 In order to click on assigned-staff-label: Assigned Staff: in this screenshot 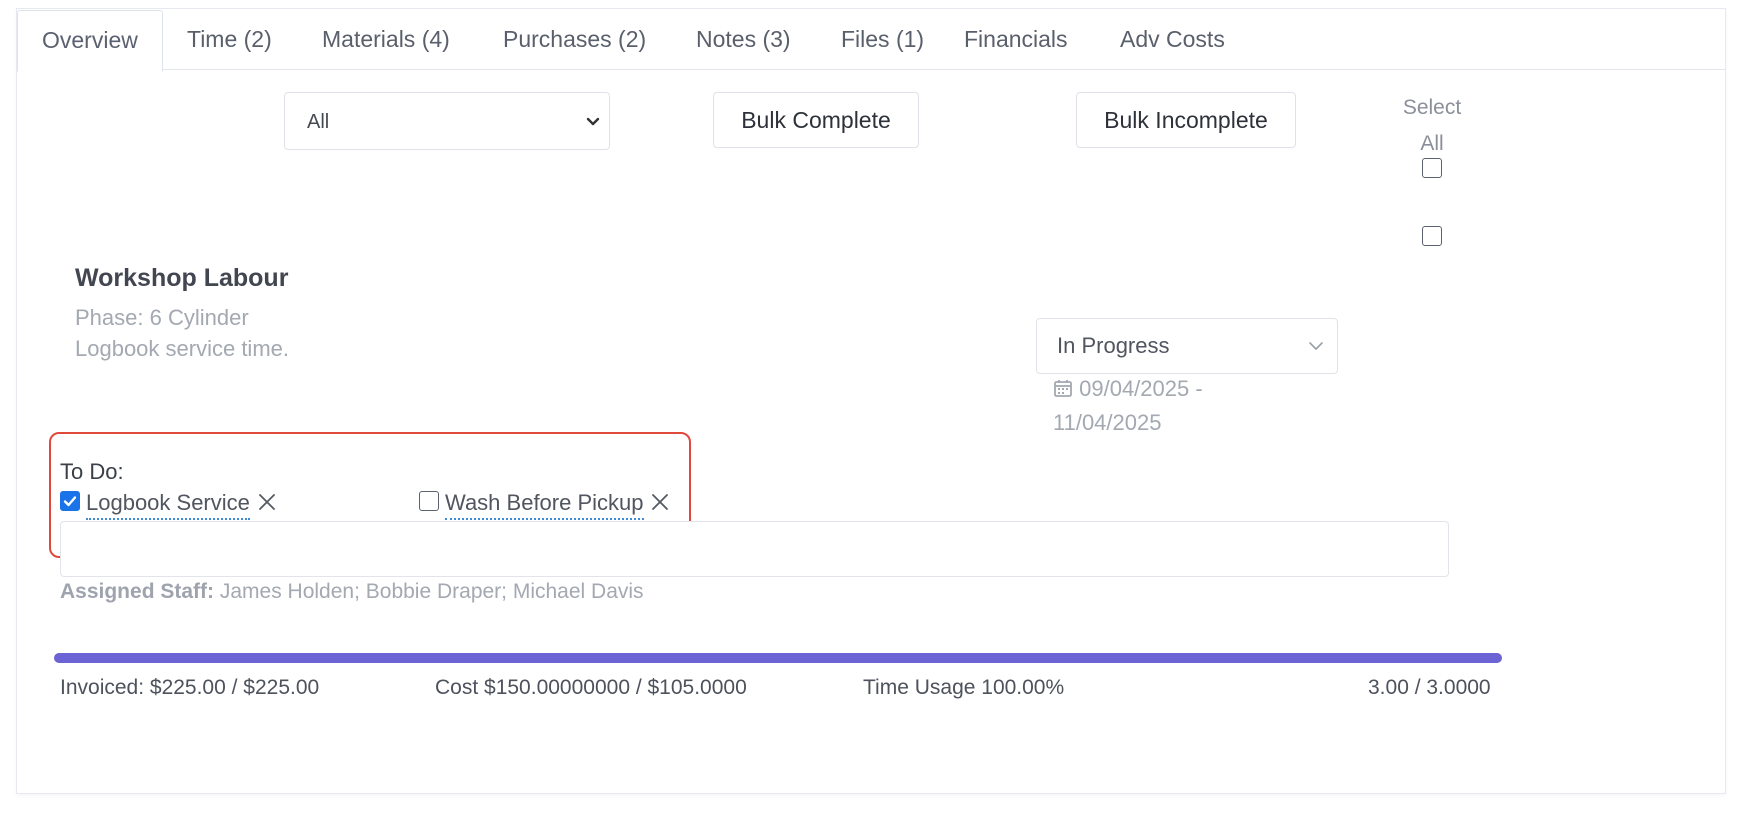, I will do `click(137, 591)`.